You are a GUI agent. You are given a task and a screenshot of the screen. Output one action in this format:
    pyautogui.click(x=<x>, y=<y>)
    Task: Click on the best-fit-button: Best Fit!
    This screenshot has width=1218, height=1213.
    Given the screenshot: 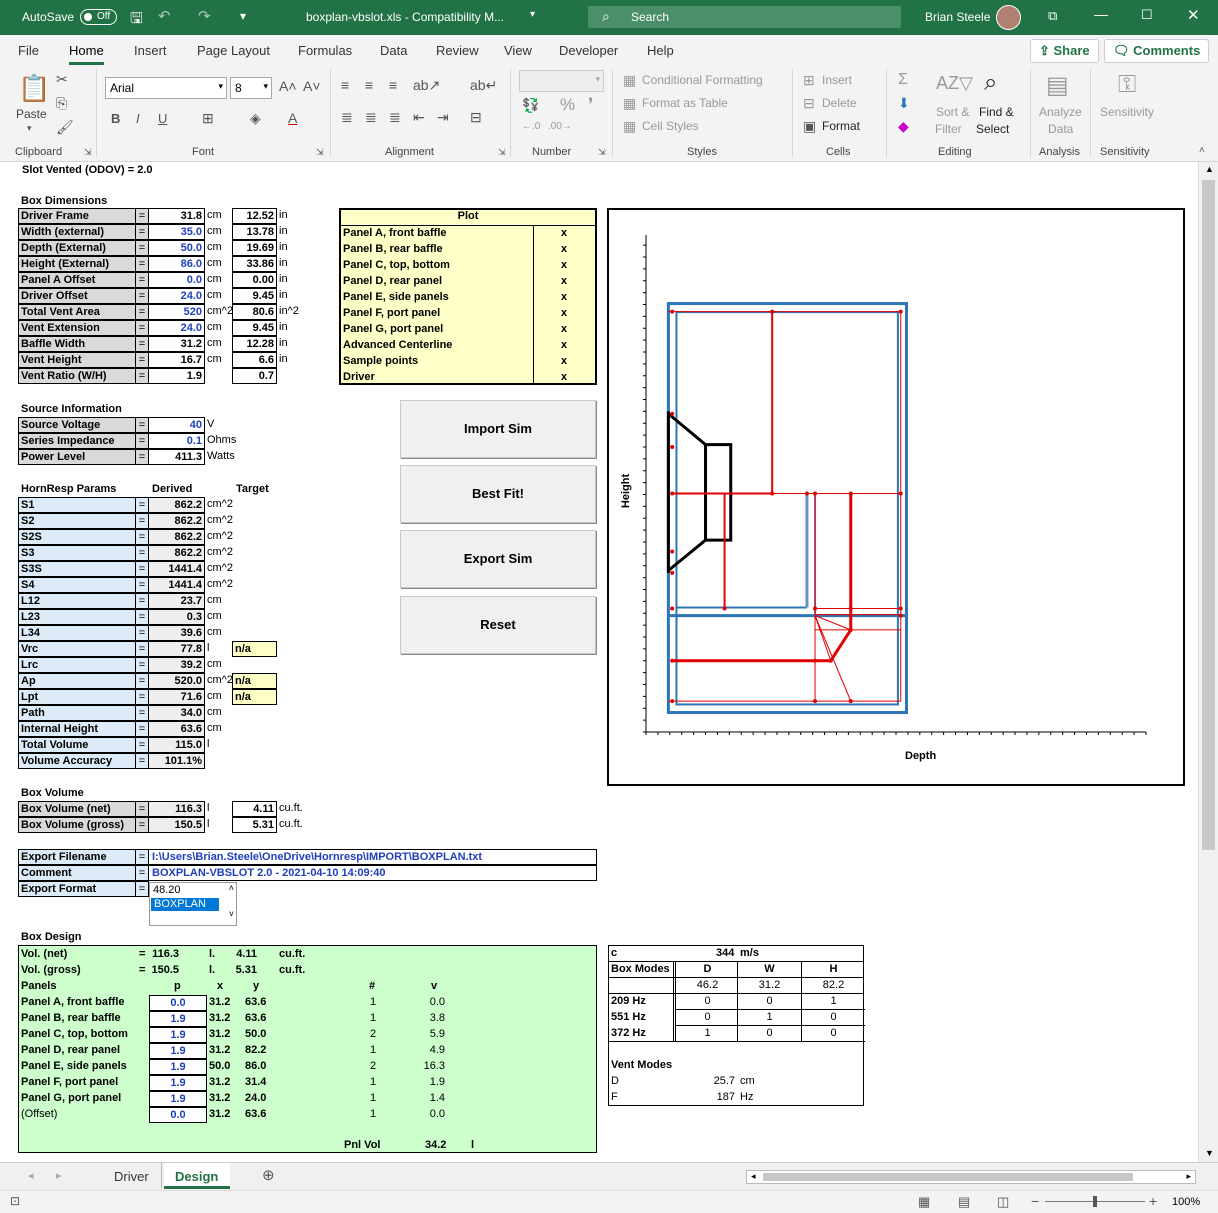 What is the action you would take?
    pyautogui.click(x=498, y=494)
    